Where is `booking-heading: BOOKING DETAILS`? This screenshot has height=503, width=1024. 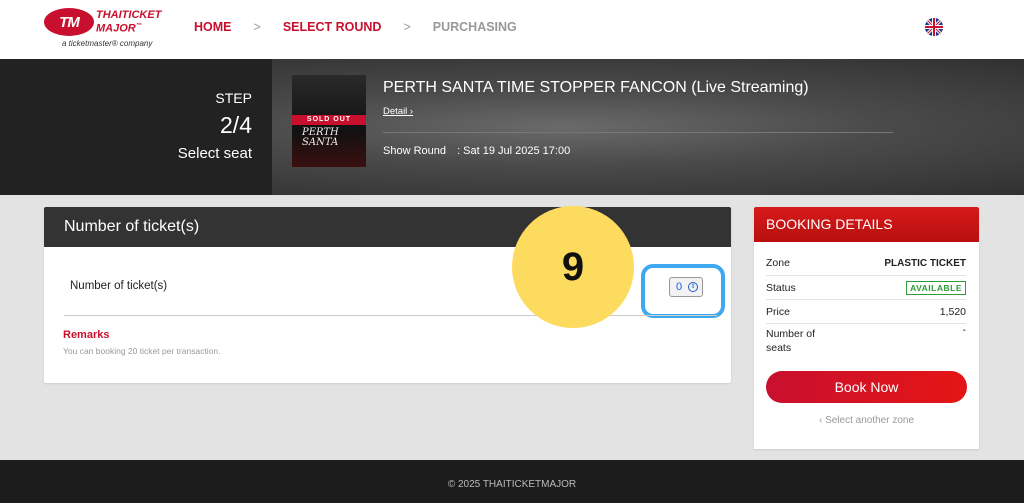 booking-heading: BOOKING DETAILS is located at coordinates (866, 224).